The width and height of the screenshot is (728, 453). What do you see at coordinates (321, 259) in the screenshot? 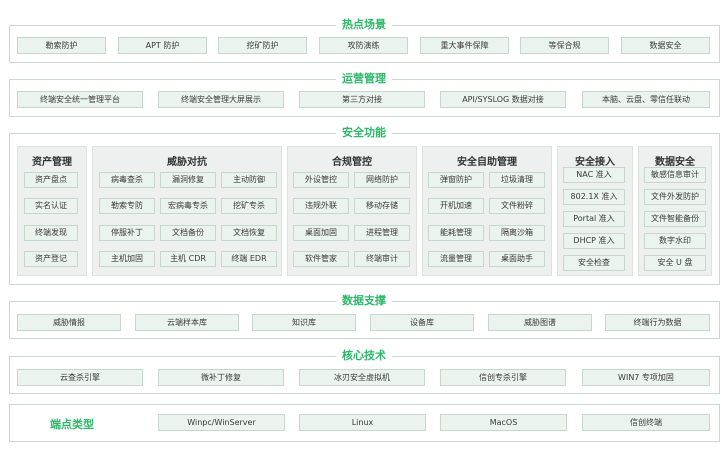
I see `compliance-item: 软件管家` at bounding box center [321, 259].